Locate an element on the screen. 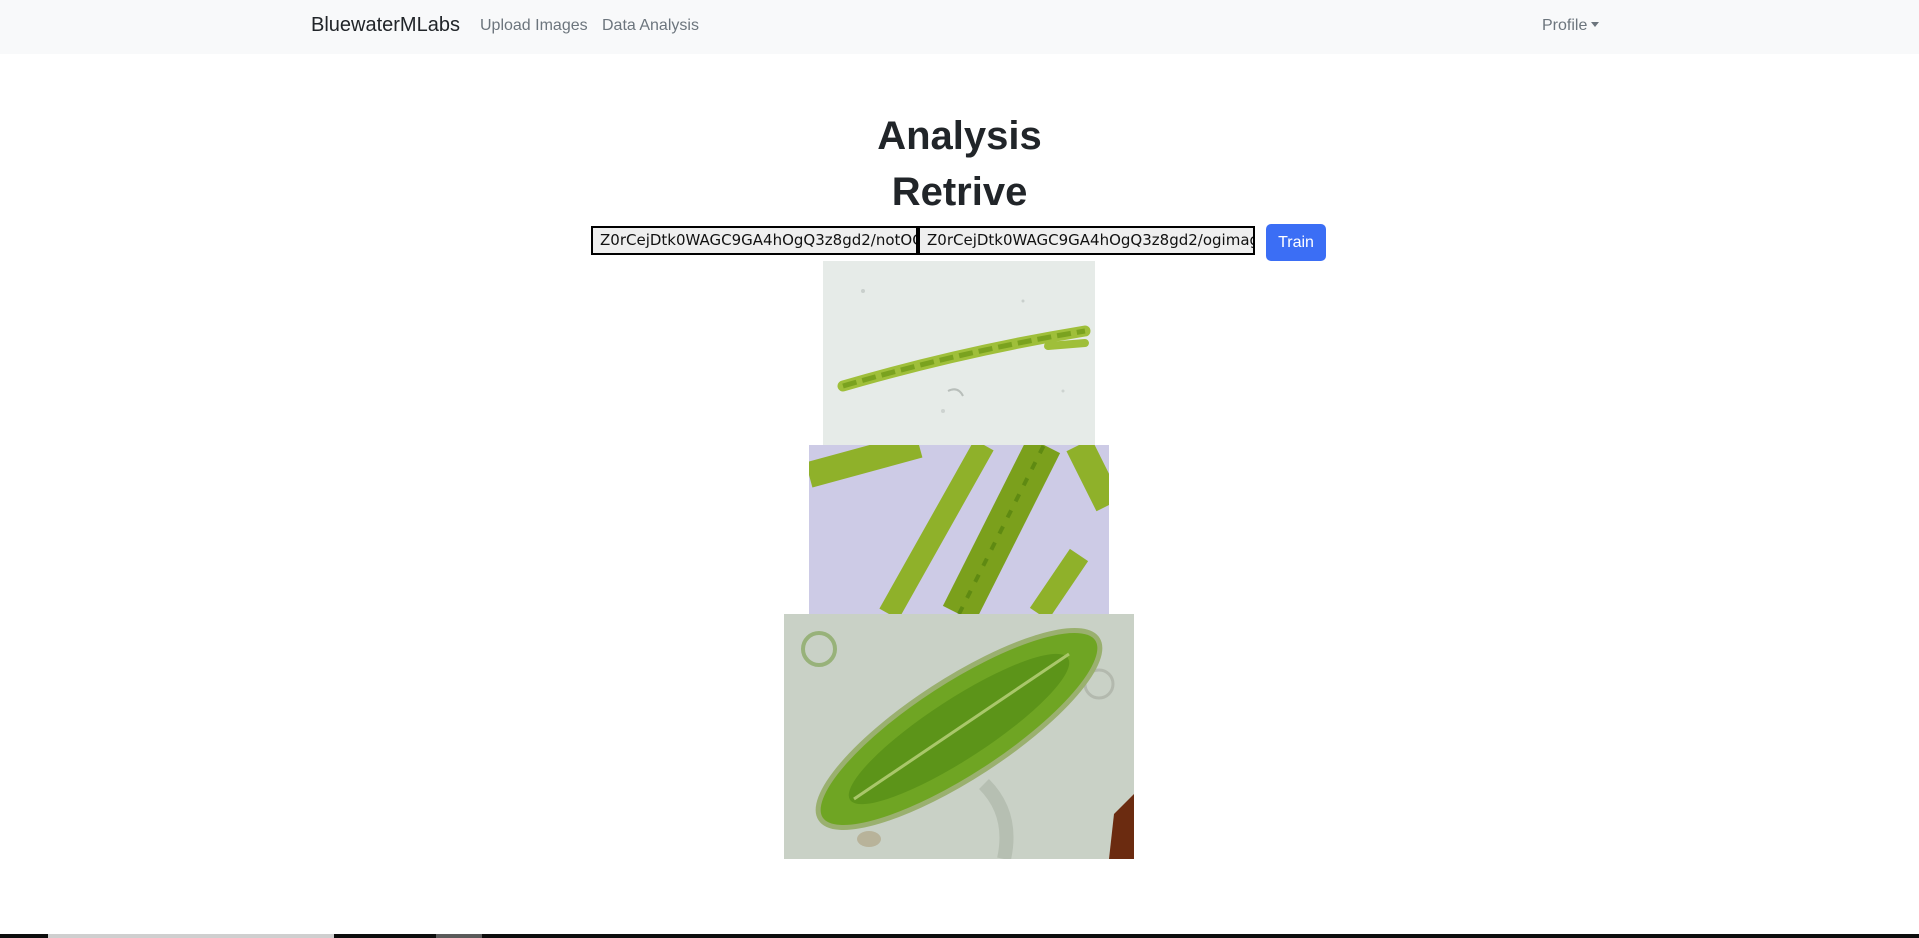  section-title: Retrive is located at coordinates (959, 192).